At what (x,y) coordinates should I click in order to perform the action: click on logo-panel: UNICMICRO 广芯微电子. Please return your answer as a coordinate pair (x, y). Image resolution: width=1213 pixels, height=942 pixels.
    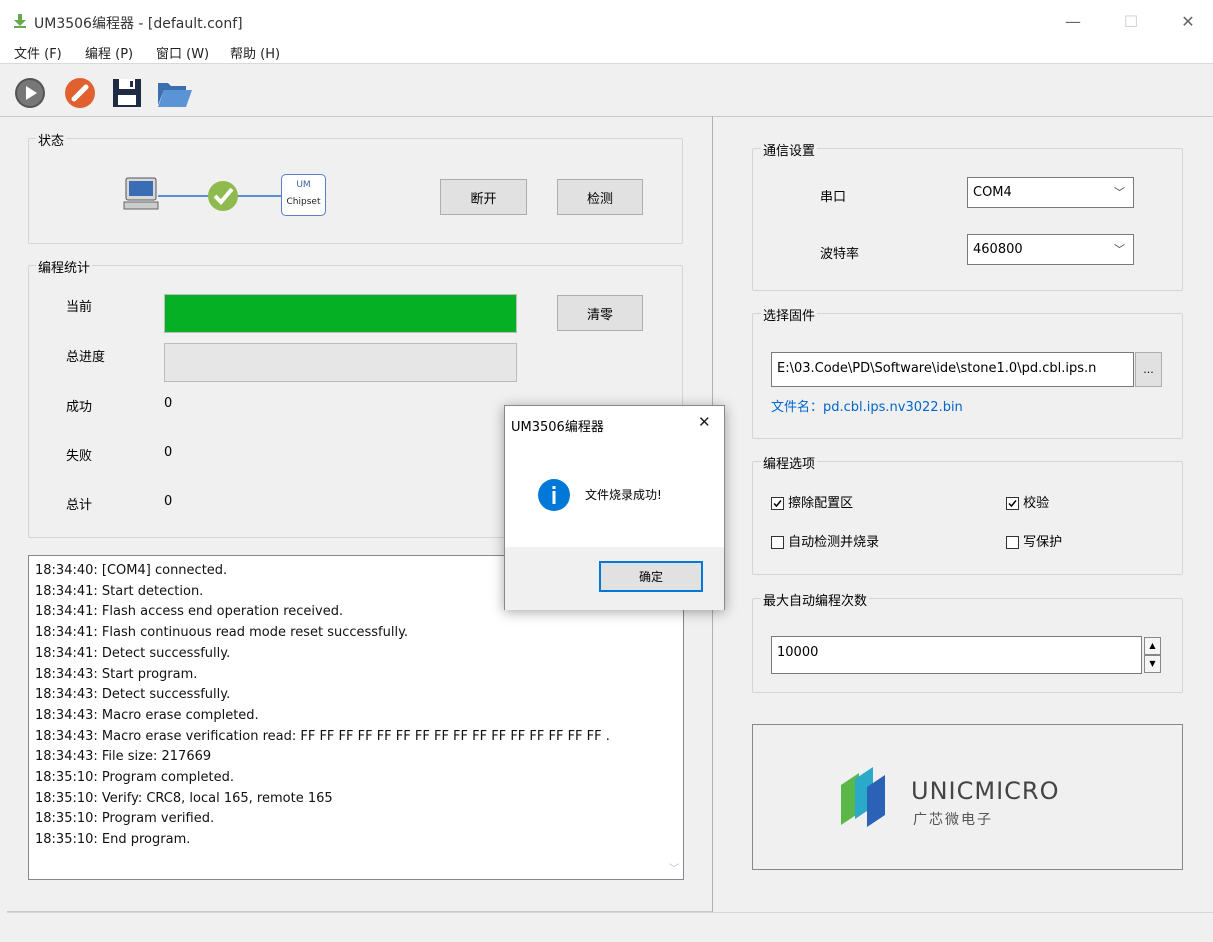
    Looking at the image, I should click on (967, 797).